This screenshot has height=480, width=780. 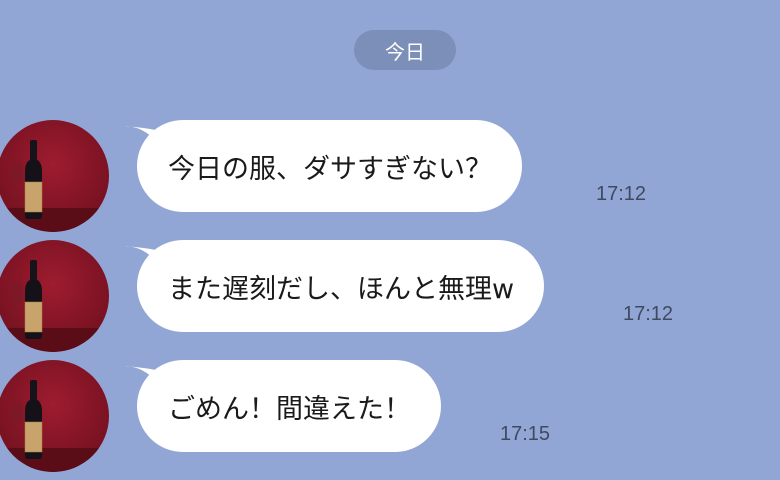 I want to click on message-bubble: また遅刻だし、ほんと無理w, so click(x=341, y=286).